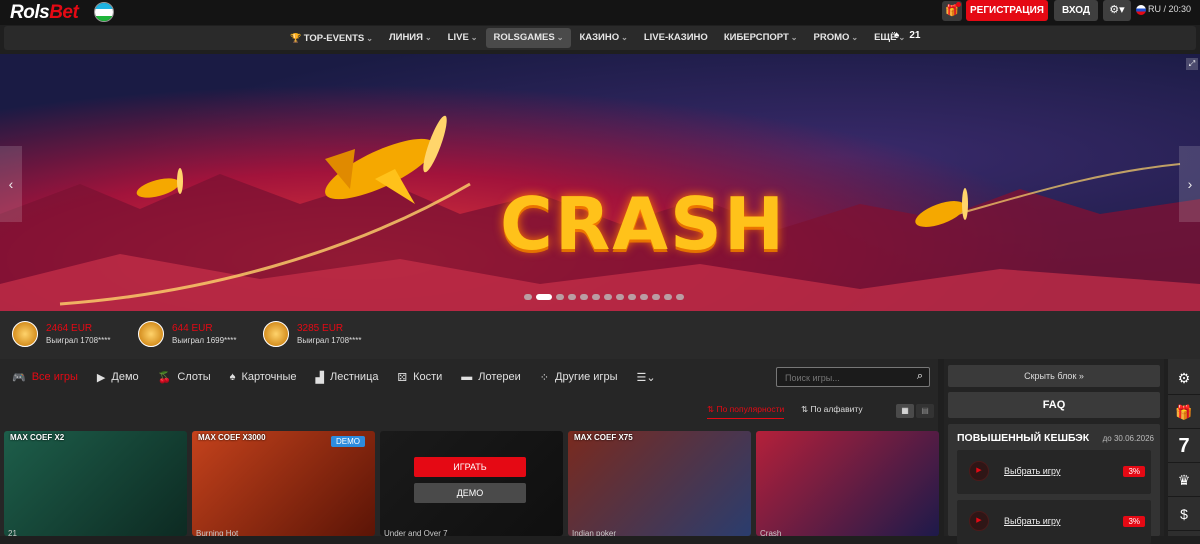  I want to click on category-tab: ▬ Лотереи, so click(491, 377).